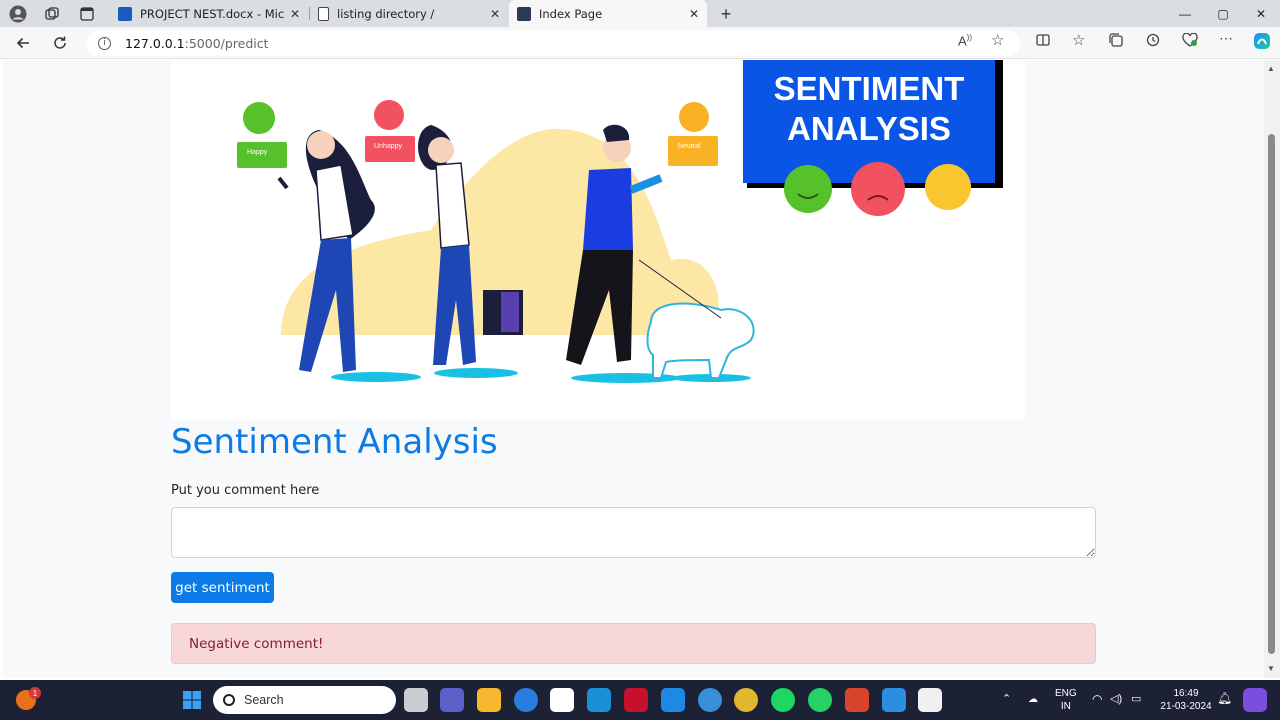 Image resolution: width=1280 pixels, height=720 pixels. I want to click on volume-icon: ◁), so click(1116, 699).